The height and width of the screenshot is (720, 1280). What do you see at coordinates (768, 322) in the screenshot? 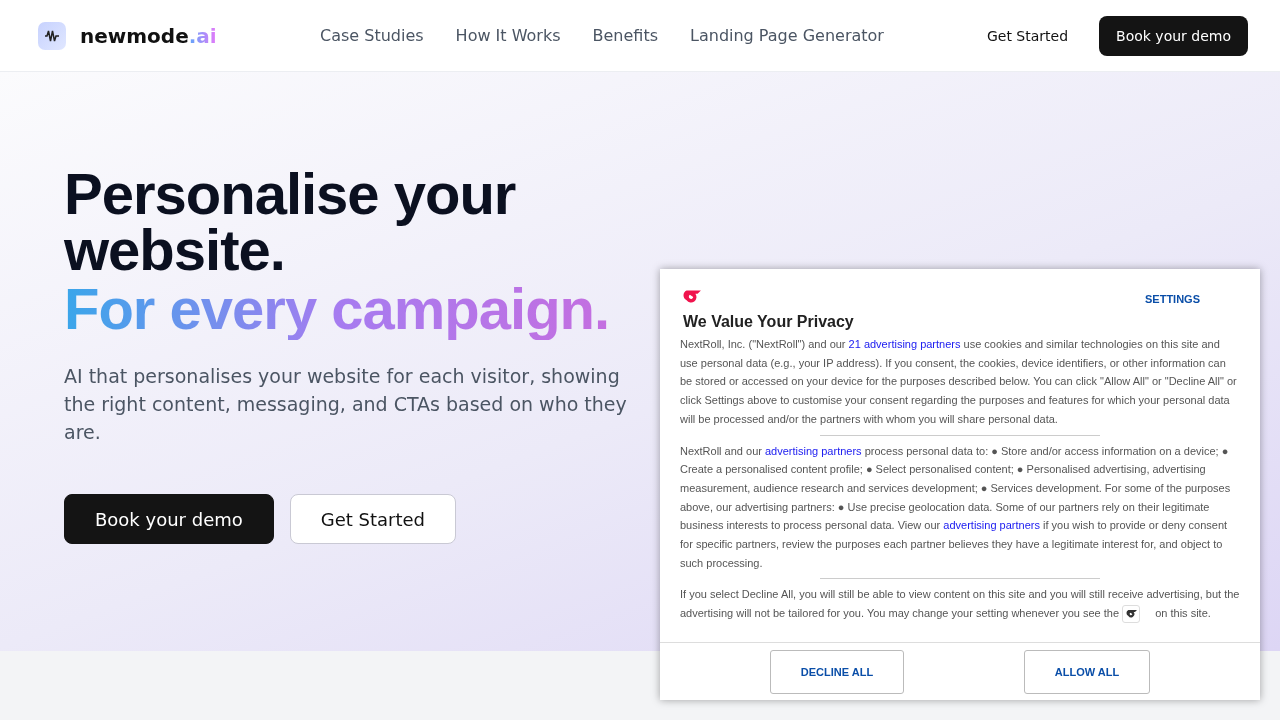
I see `dialog-title: We Value Your Privacy` at bounding box center [768, 322].